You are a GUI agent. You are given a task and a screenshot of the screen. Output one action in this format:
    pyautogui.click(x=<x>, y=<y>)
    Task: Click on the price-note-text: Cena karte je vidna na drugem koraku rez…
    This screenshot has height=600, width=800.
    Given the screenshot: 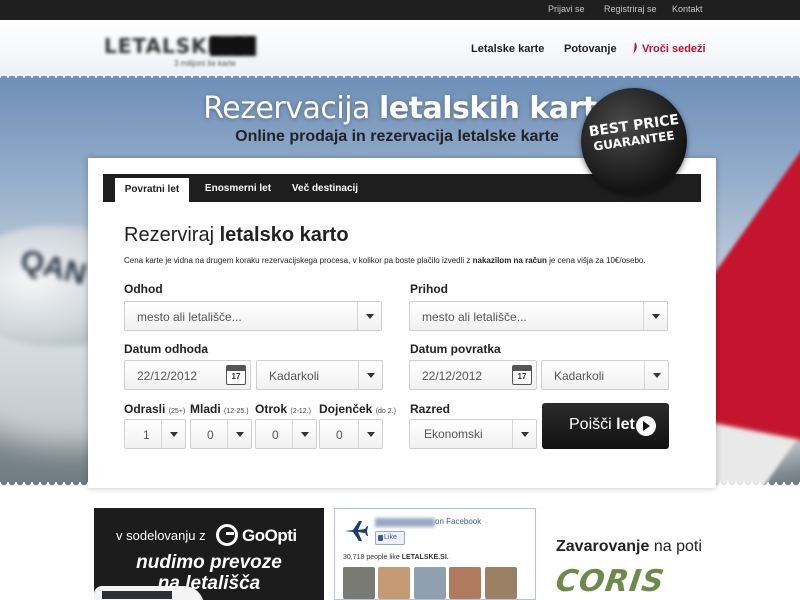 What is the action you would take?
    pyautogui.click(x=298, y=260)
    